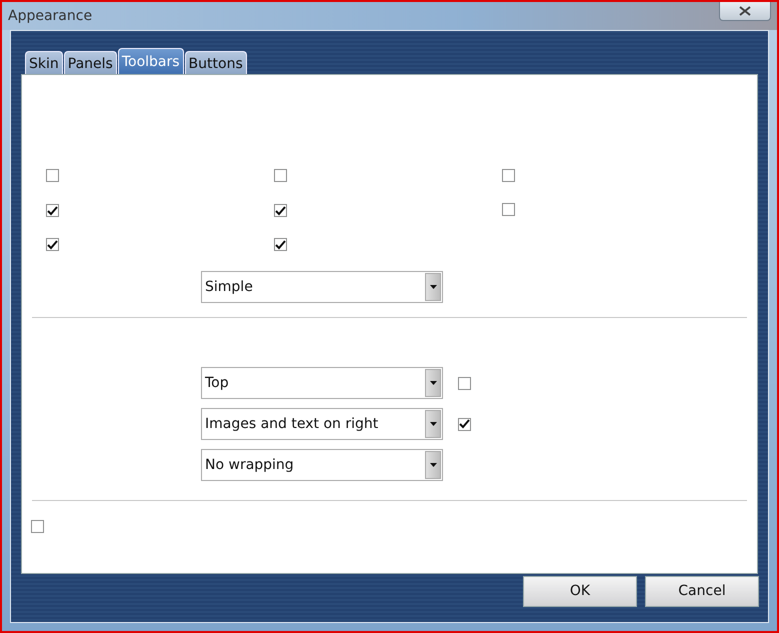 The width and height of the screenshot is (779, 633). I want to click on tab: Toolbars, so click(151, 61).